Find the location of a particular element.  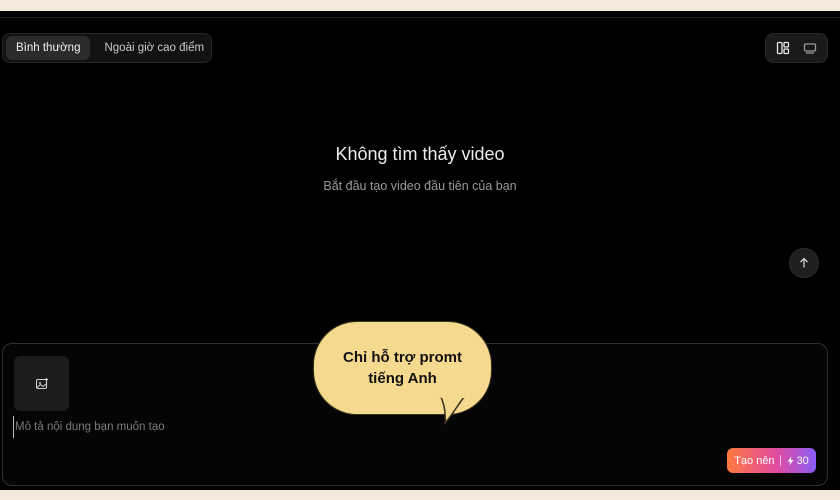

callout-tail is located at coordinates (452, 410).